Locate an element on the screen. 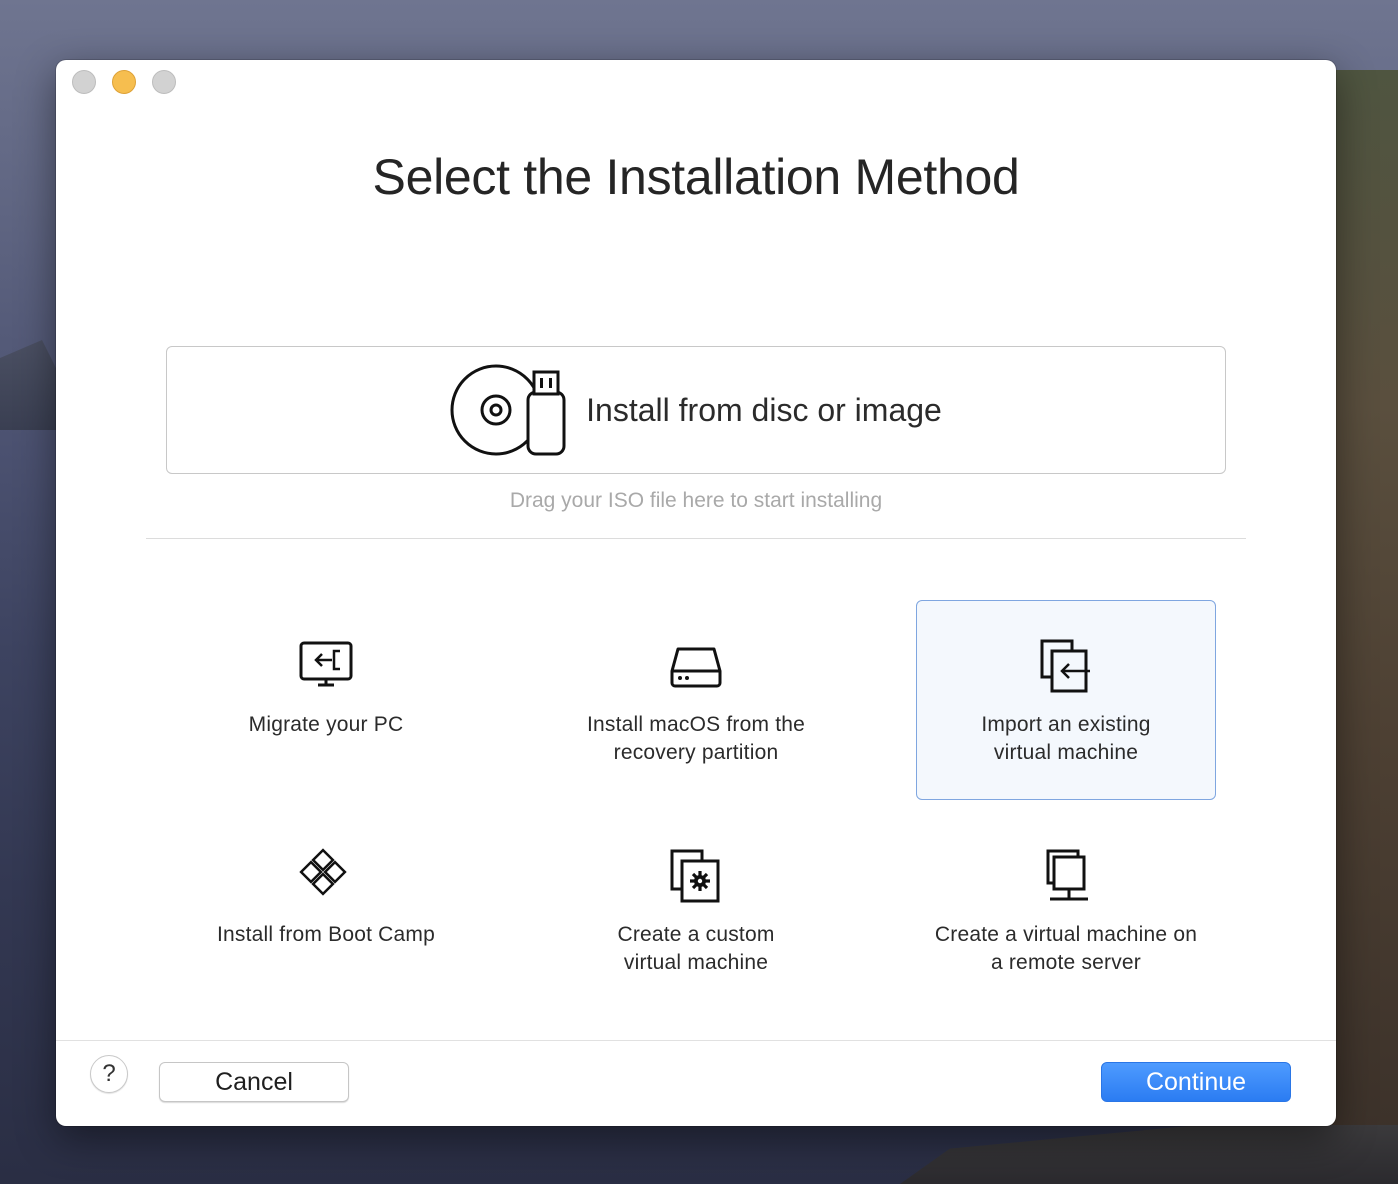 The image size is (1398, 1184). import-vm-icon is located at coordinates (1065, 666).